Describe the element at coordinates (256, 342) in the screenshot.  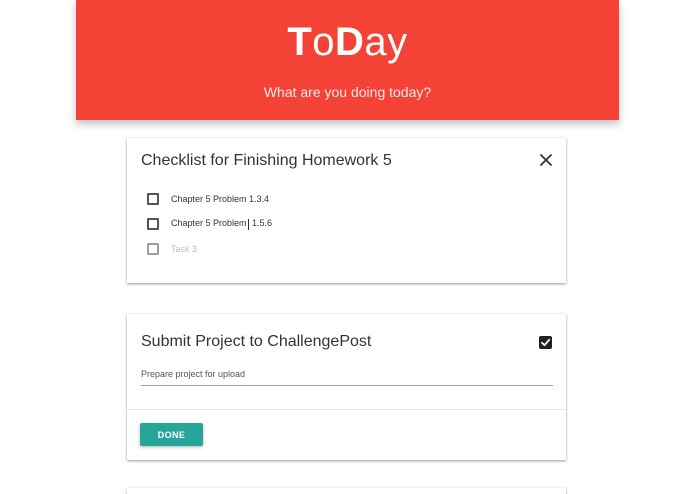
I see `card-title: Submit Project to ChallengePost` at that location.